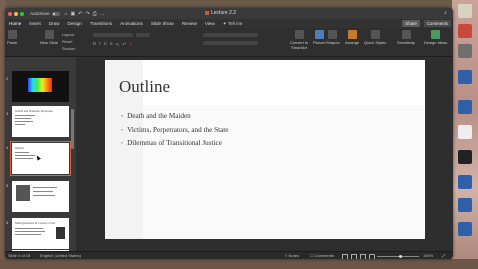 This screenshot has width=478, height=269. I want to click on paste-button: Paste, so click(12, 37).